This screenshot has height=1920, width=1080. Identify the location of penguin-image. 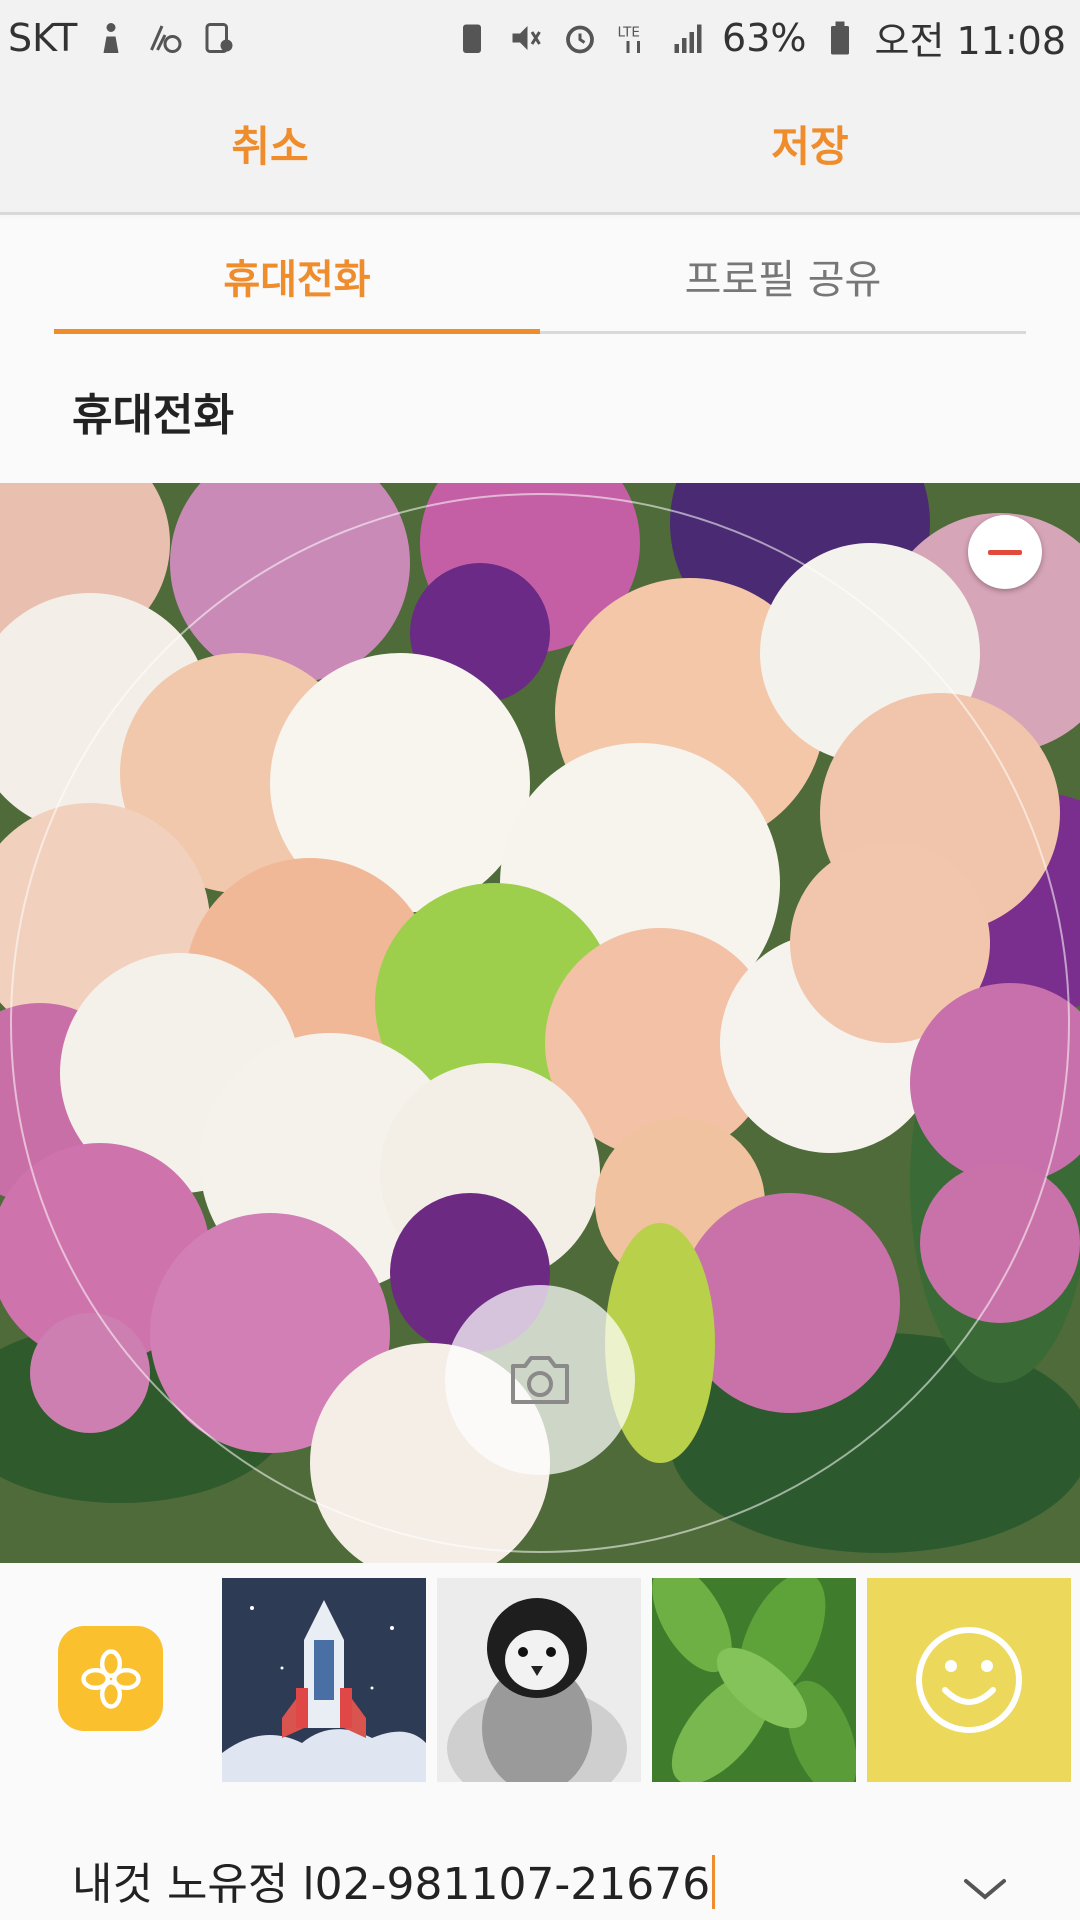
(539, 1680).